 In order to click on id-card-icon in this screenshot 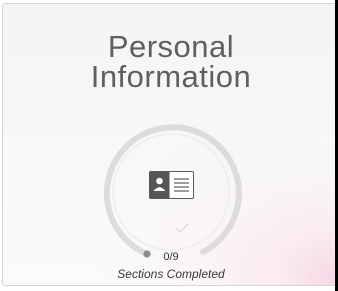, I will do `click(171, 185)`.